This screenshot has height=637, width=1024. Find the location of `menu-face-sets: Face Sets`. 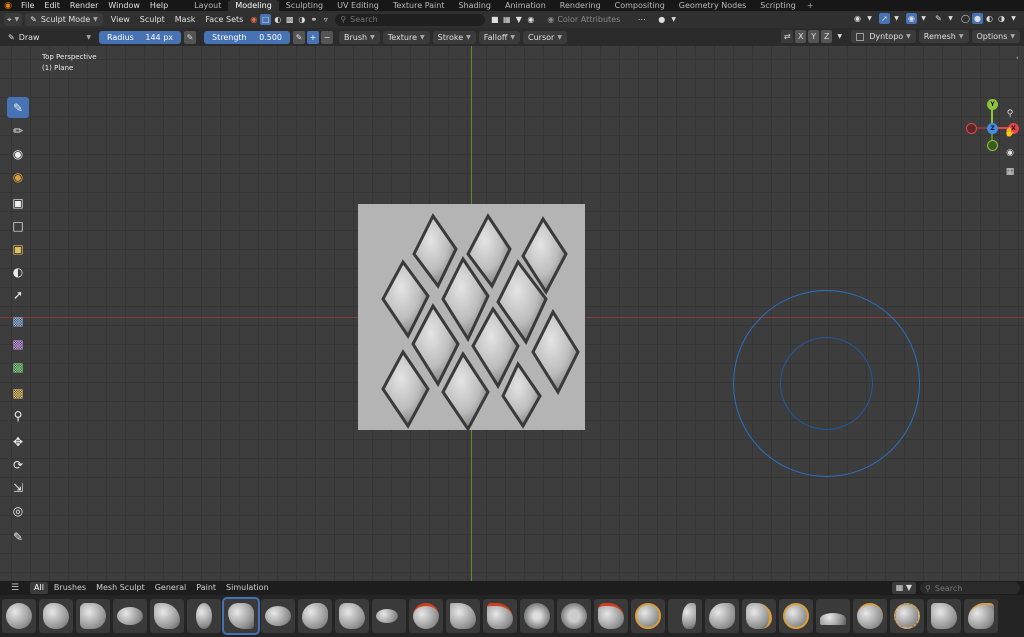

menu-face-sets: Face Sets is located at coordinates (224, 19).